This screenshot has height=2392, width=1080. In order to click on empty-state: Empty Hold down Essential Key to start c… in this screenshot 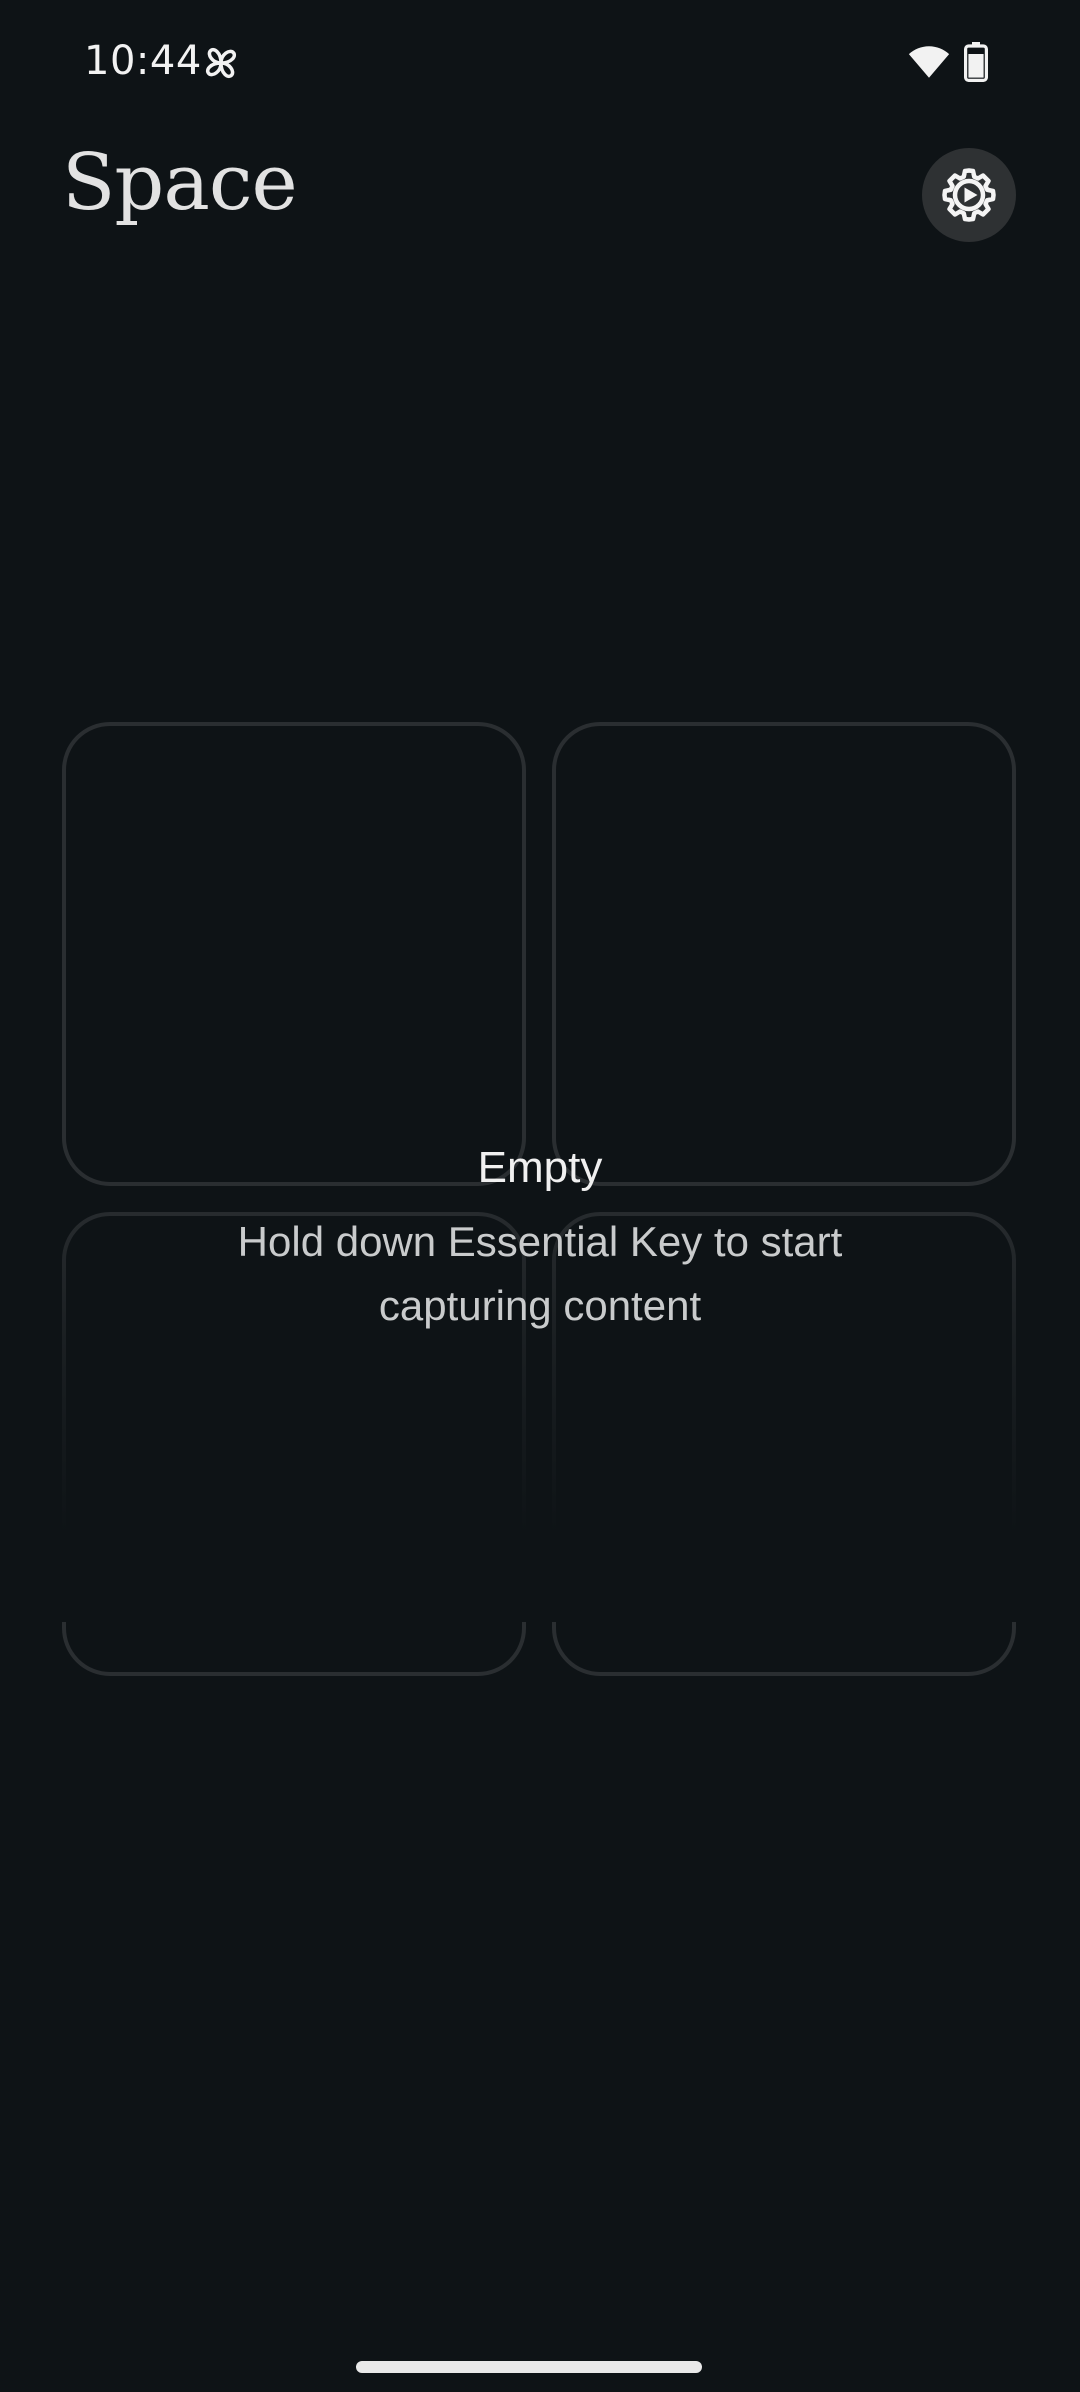, I will do `click(540, 1238)`.